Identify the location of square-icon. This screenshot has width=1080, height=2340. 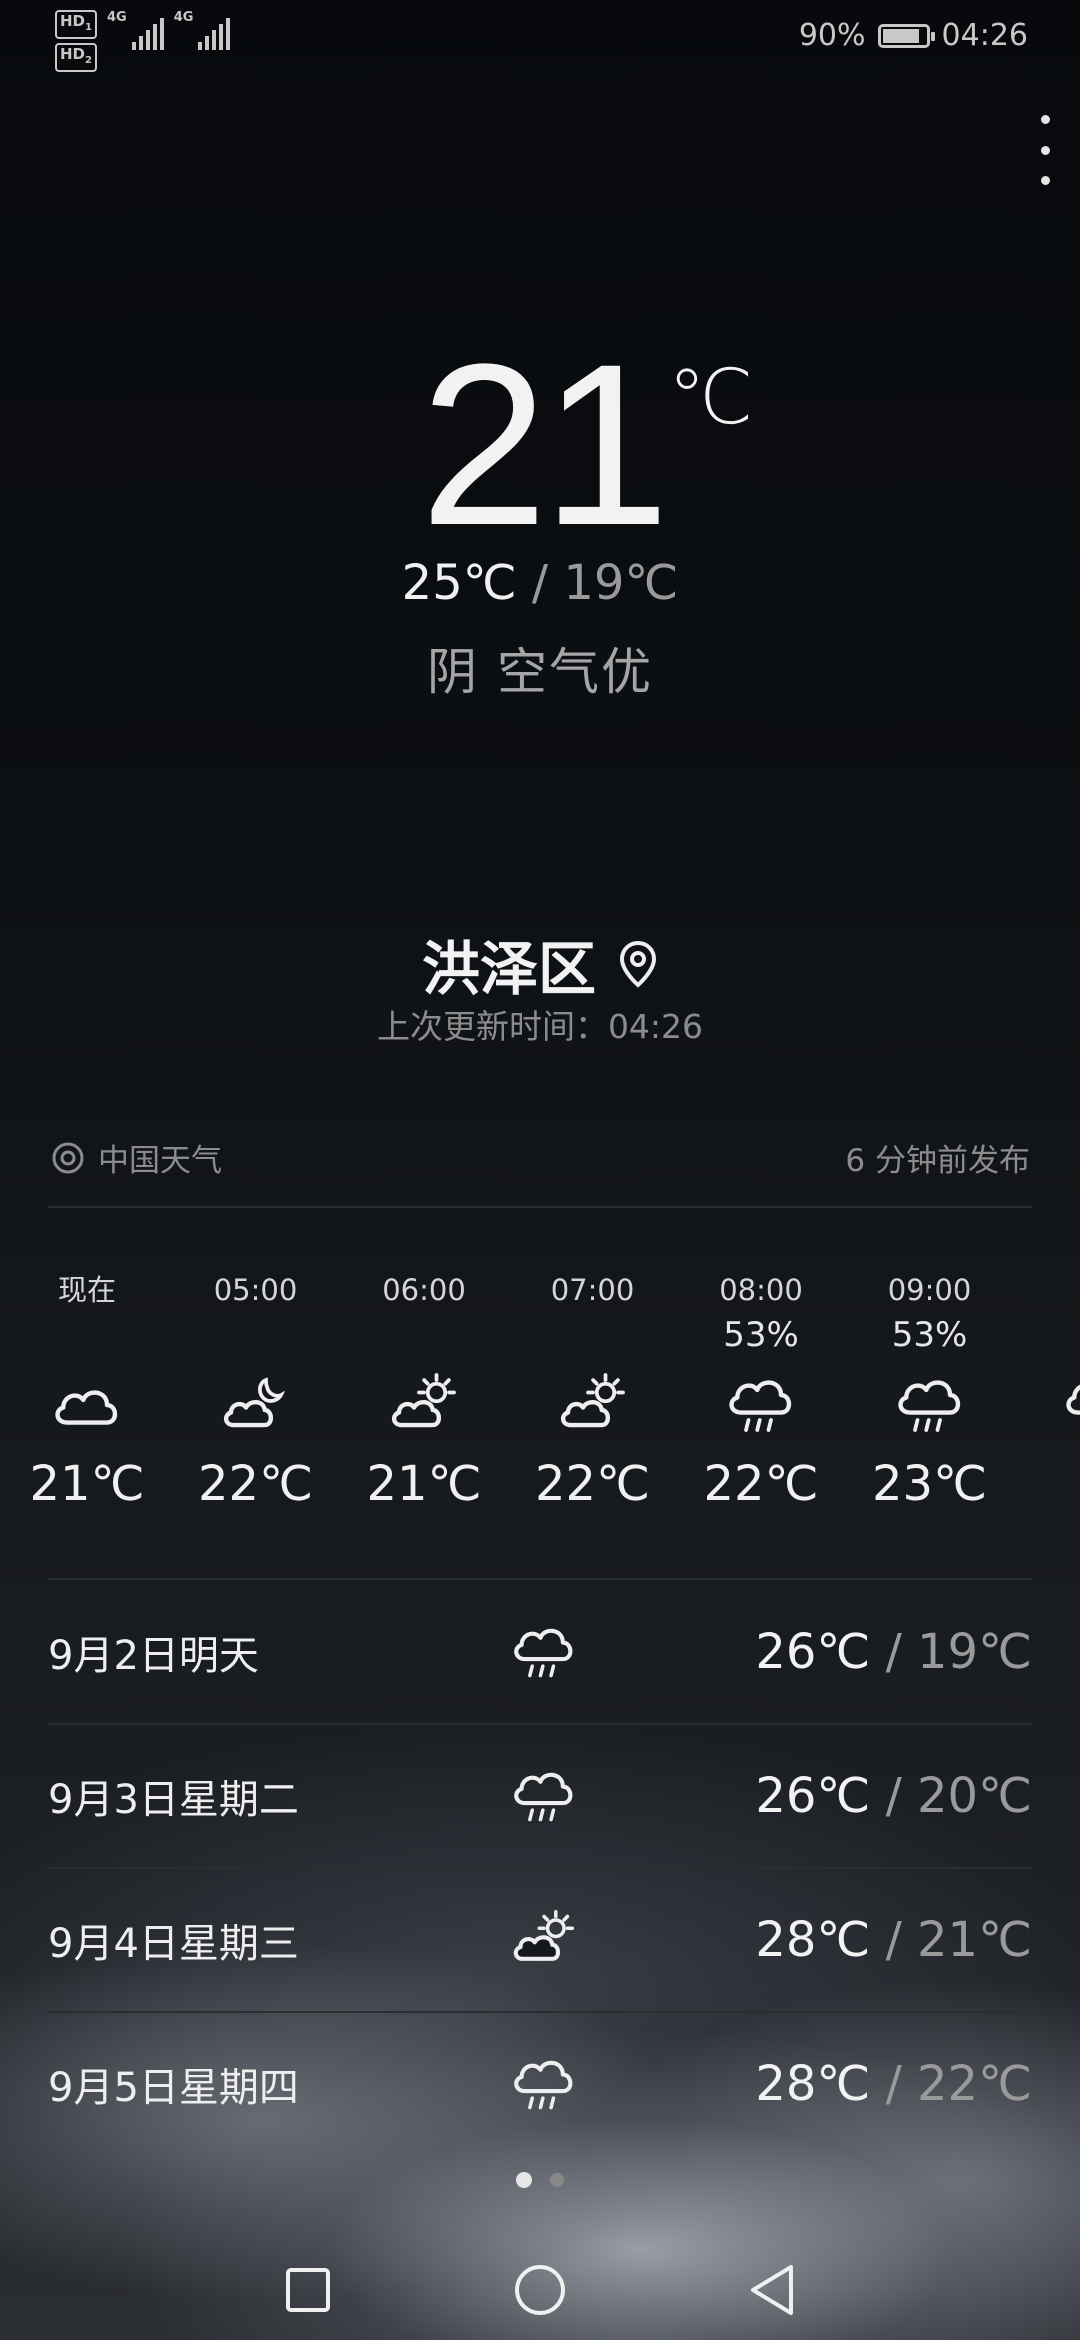
(308, 2290).